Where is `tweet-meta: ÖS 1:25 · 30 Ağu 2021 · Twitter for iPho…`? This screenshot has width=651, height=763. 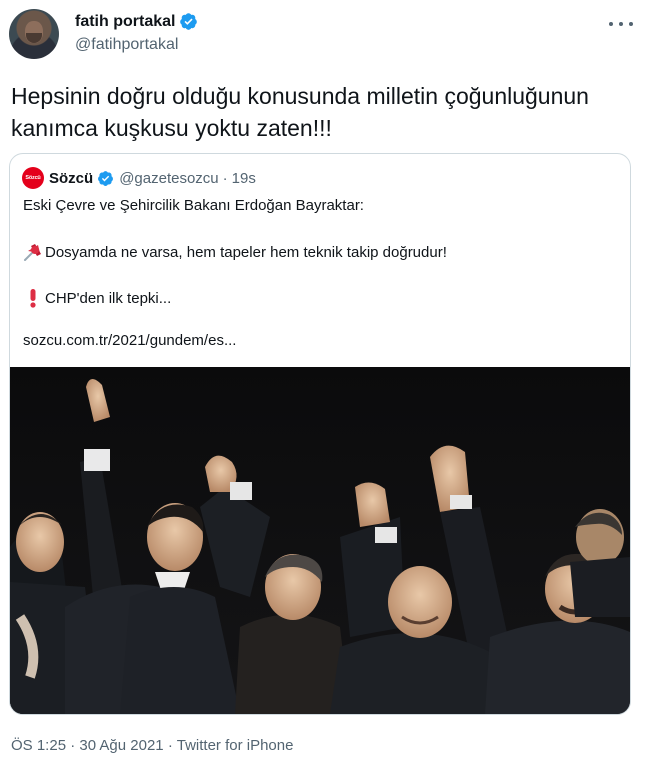 tweet-meta: ÖS 1:25 · 30 Ağu 2021 · Twitter for iPho… is located at coordinates (152, 745).